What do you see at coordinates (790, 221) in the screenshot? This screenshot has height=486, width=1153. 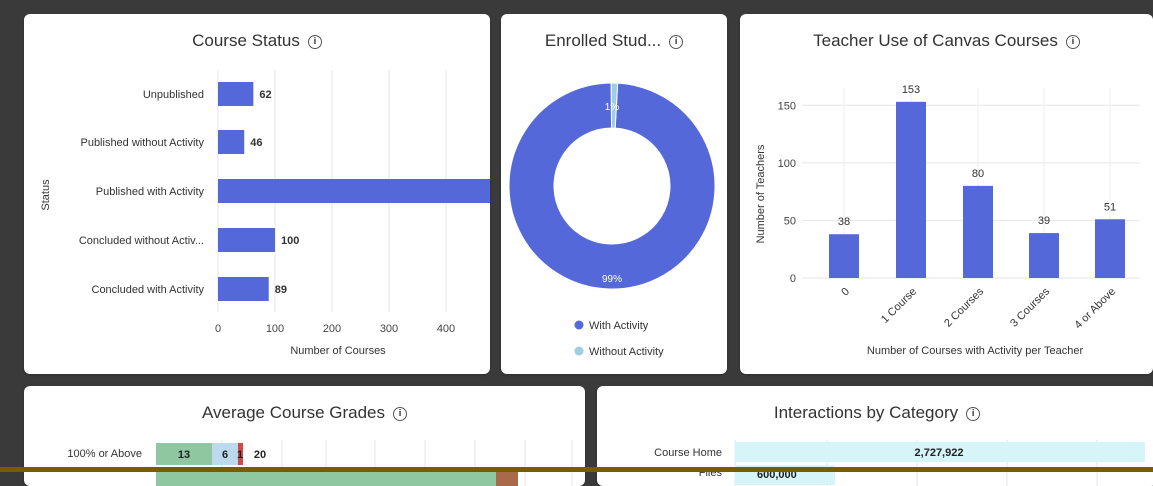 I see `y-tick-label: 50` at bounding box center [790, 221].